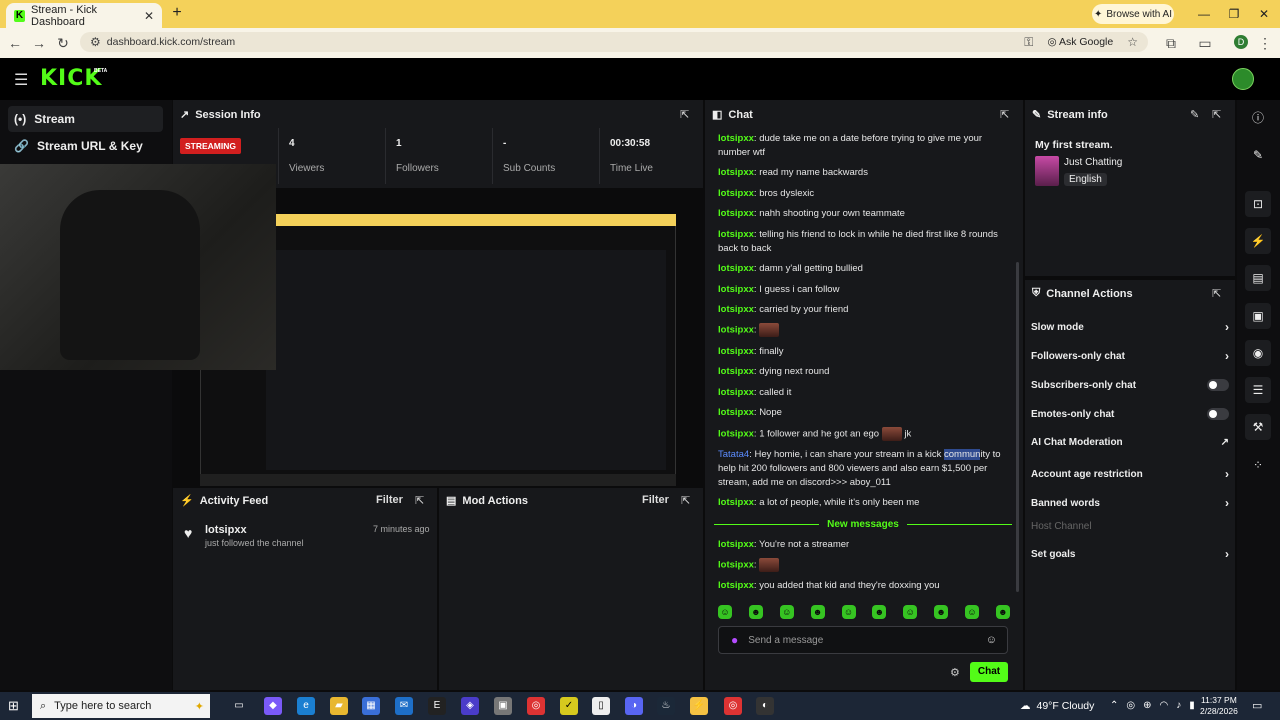 Image resolution: width=1280 pixels, height=720 pixels. Describe the element at coordinates (1219, 706) in the screenshot. I see `taskbar-clock: 11:37 PM 2/28/2026` at that location.